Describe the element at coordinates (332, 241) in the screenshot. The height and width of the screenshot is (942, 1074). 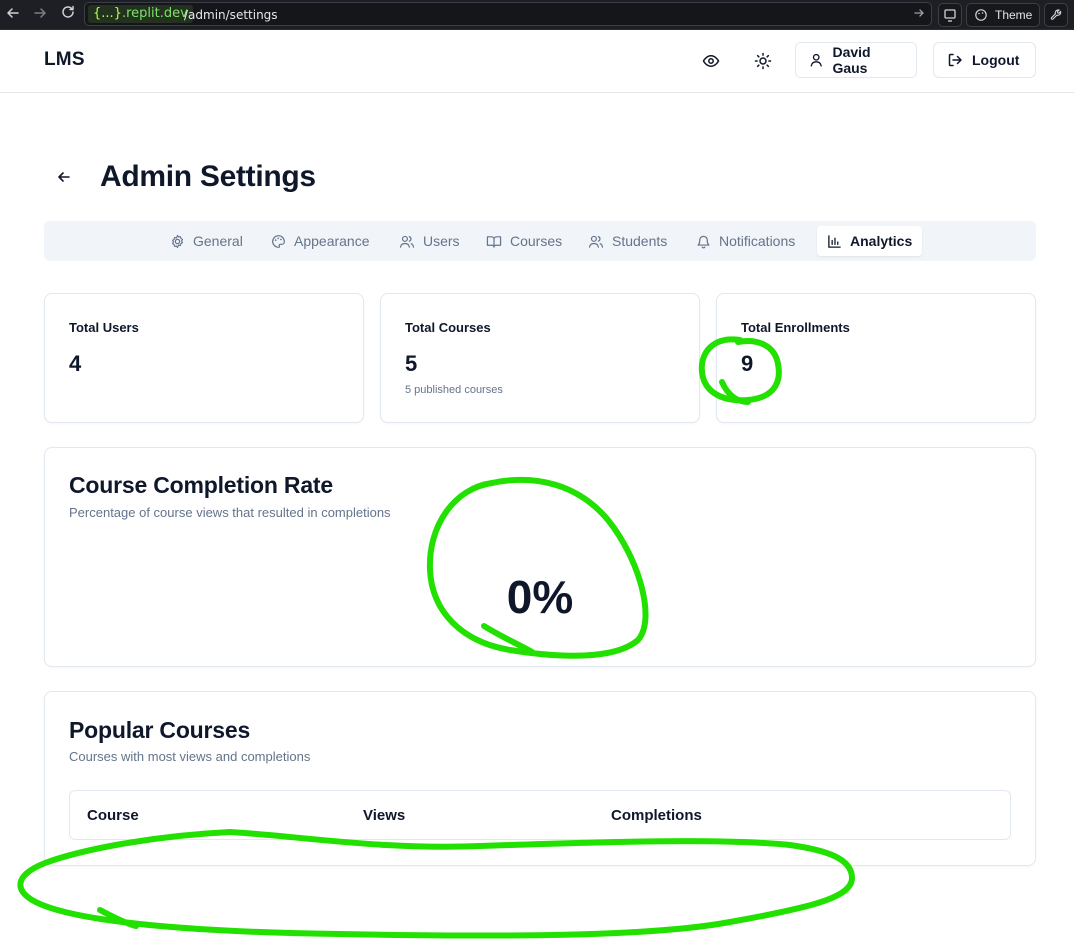
I see `tab-label: Appearance` at that location.